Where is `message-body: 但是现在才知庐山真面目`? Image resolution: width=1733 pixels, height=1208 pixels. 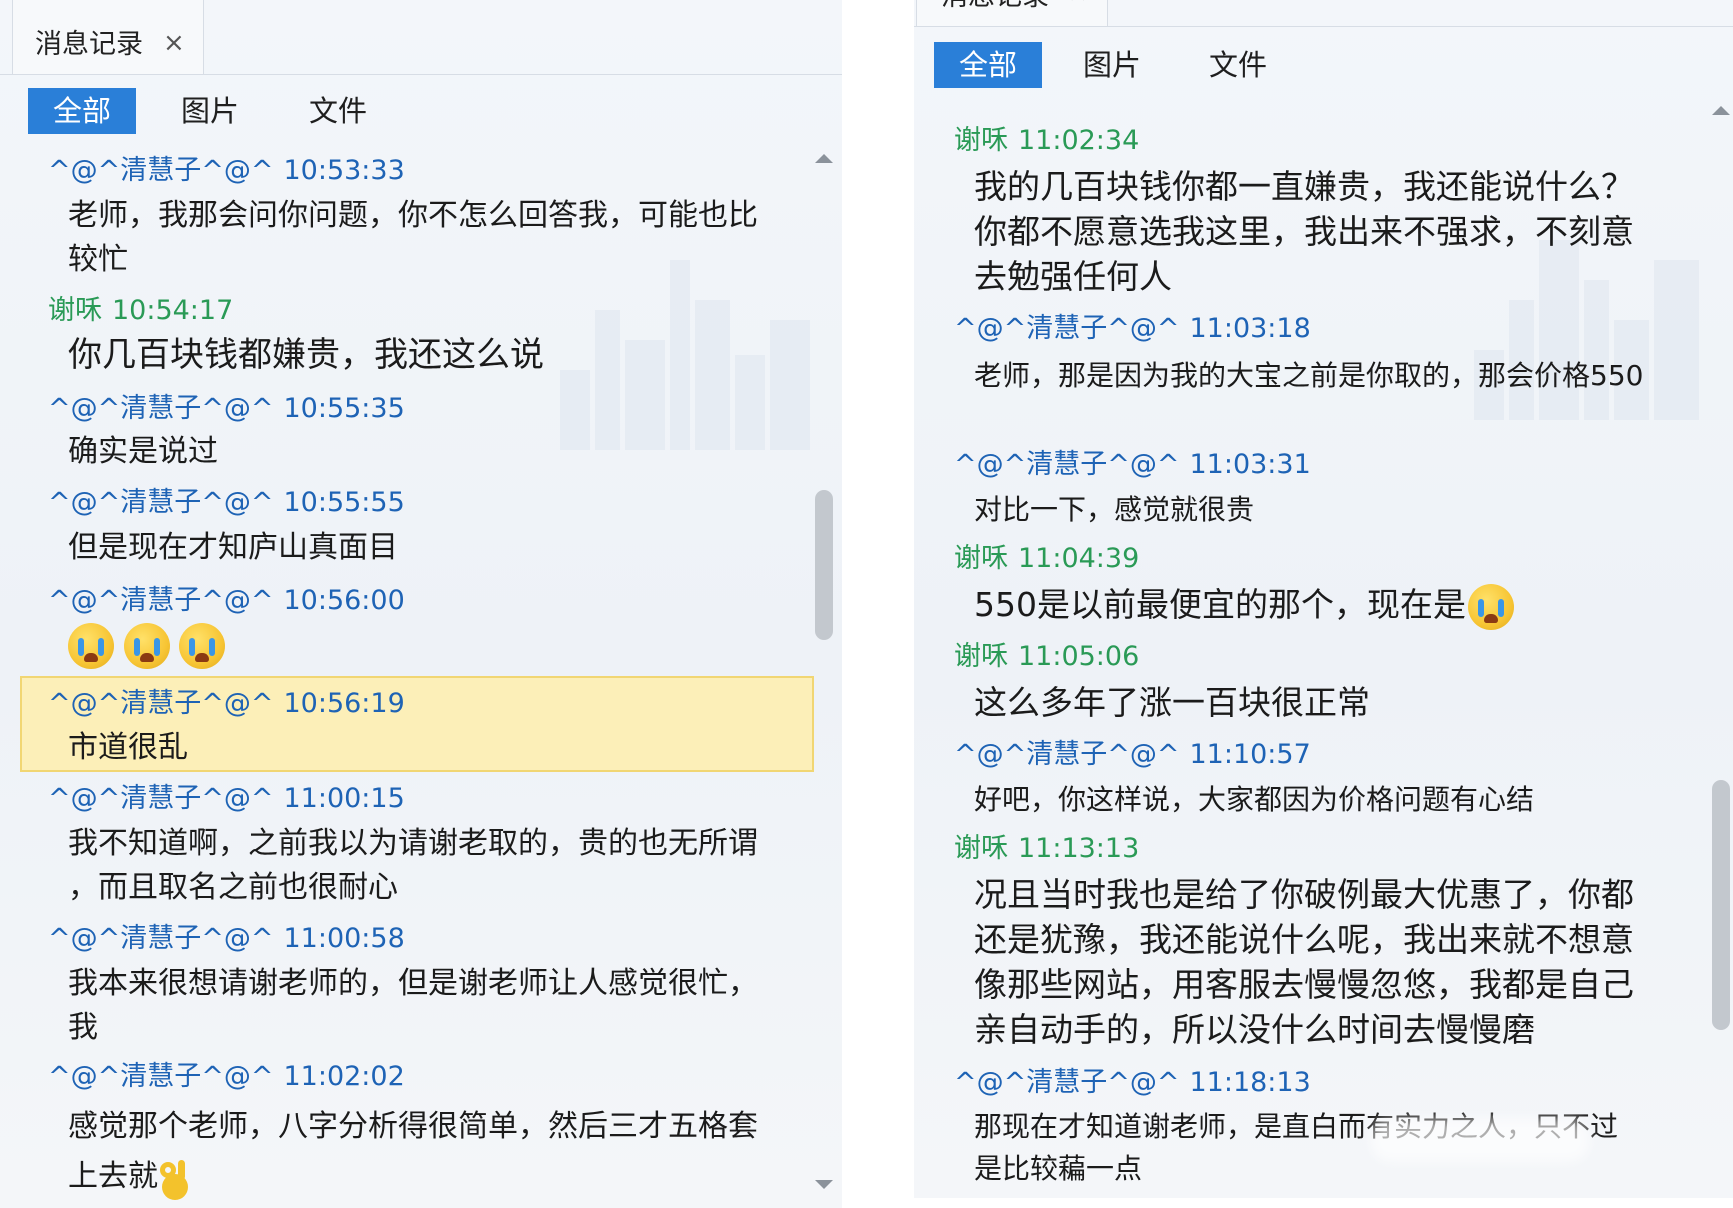 message-body: 但是现在才知庐山真面目 is located at coordinates (233, 548).